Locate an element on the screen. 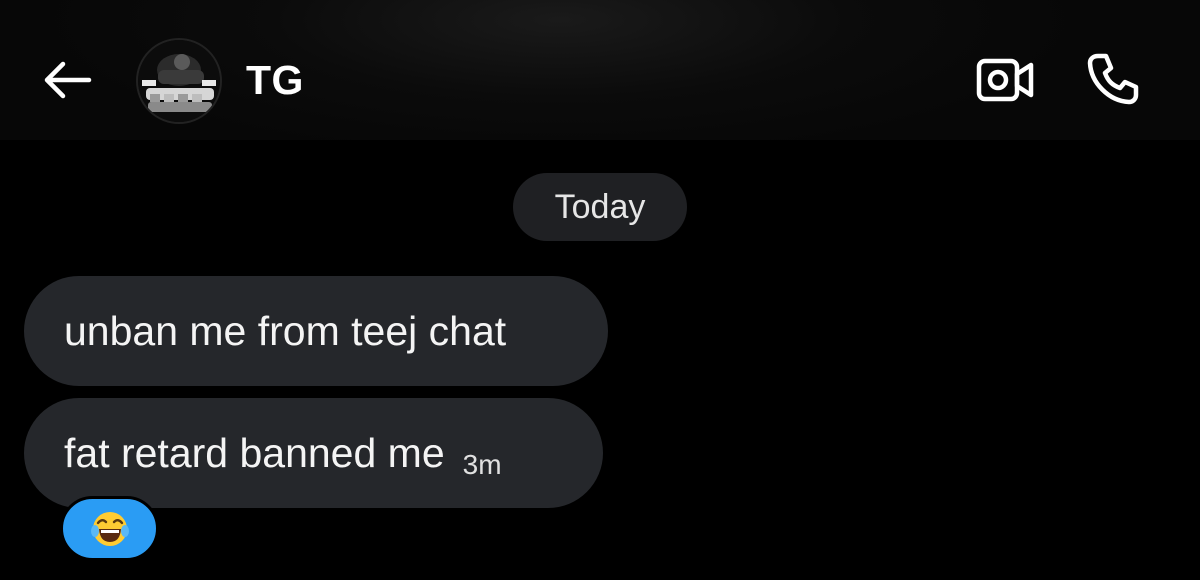 Image resolution: width=1200 pixels, height=580 pixels. contact-photo is located at coordinates (179, 81).